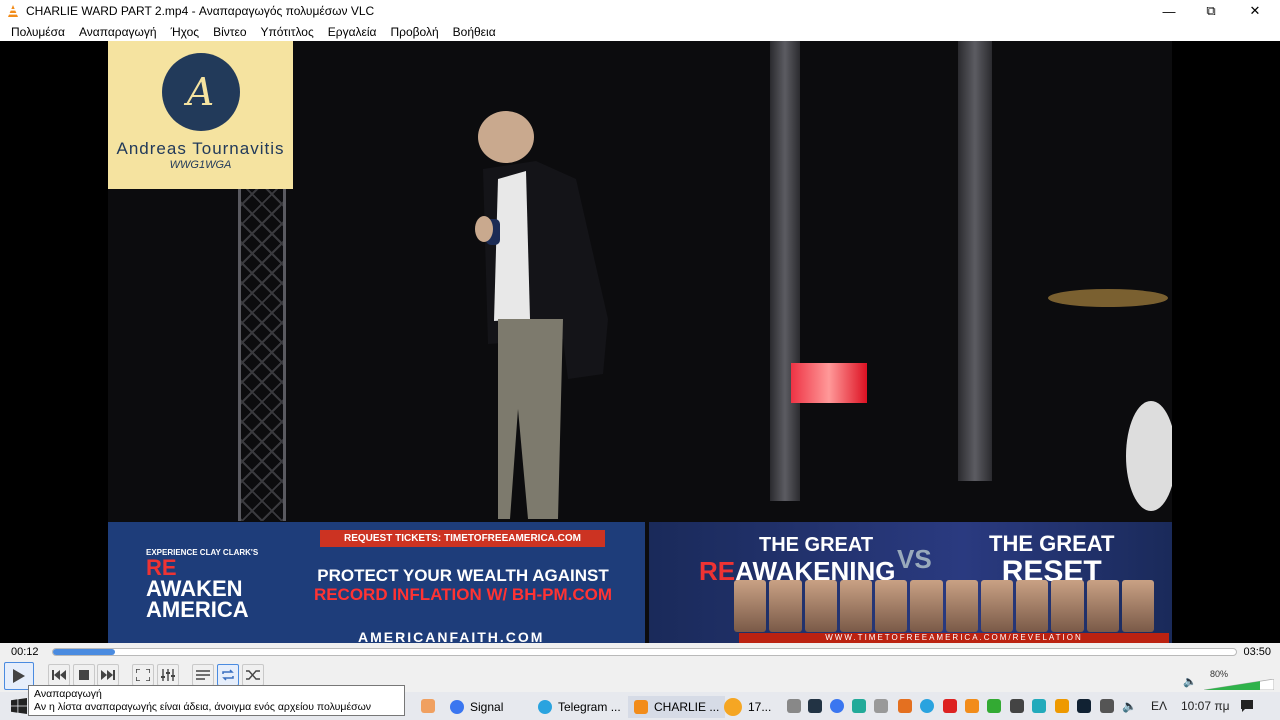 The height and width of the screenshot is (720, 1280). What do you see at coordinates (474, 32) in the screenshot?
I see `menu-help: Βοήθεια` at bounding box center [474, 32].